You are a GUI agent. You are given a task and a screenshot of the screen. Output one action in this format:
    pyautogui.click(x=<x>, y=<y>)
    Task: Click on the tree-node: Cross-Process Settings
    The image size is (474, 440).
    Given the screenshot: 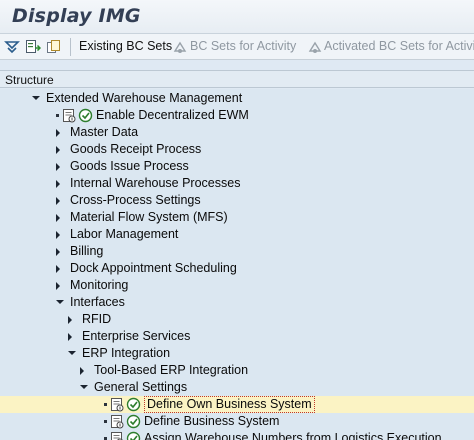 What is the action you would take?
    pyautogui.click(x=237, y=200)
    